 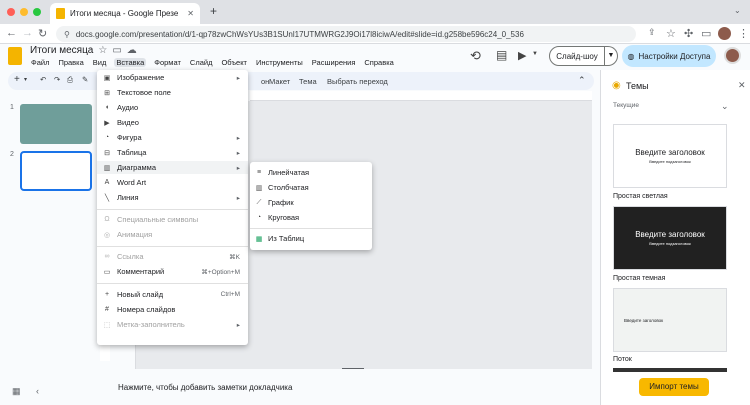 I want to click on image-icon: ▣, so click(x=107, y=78).